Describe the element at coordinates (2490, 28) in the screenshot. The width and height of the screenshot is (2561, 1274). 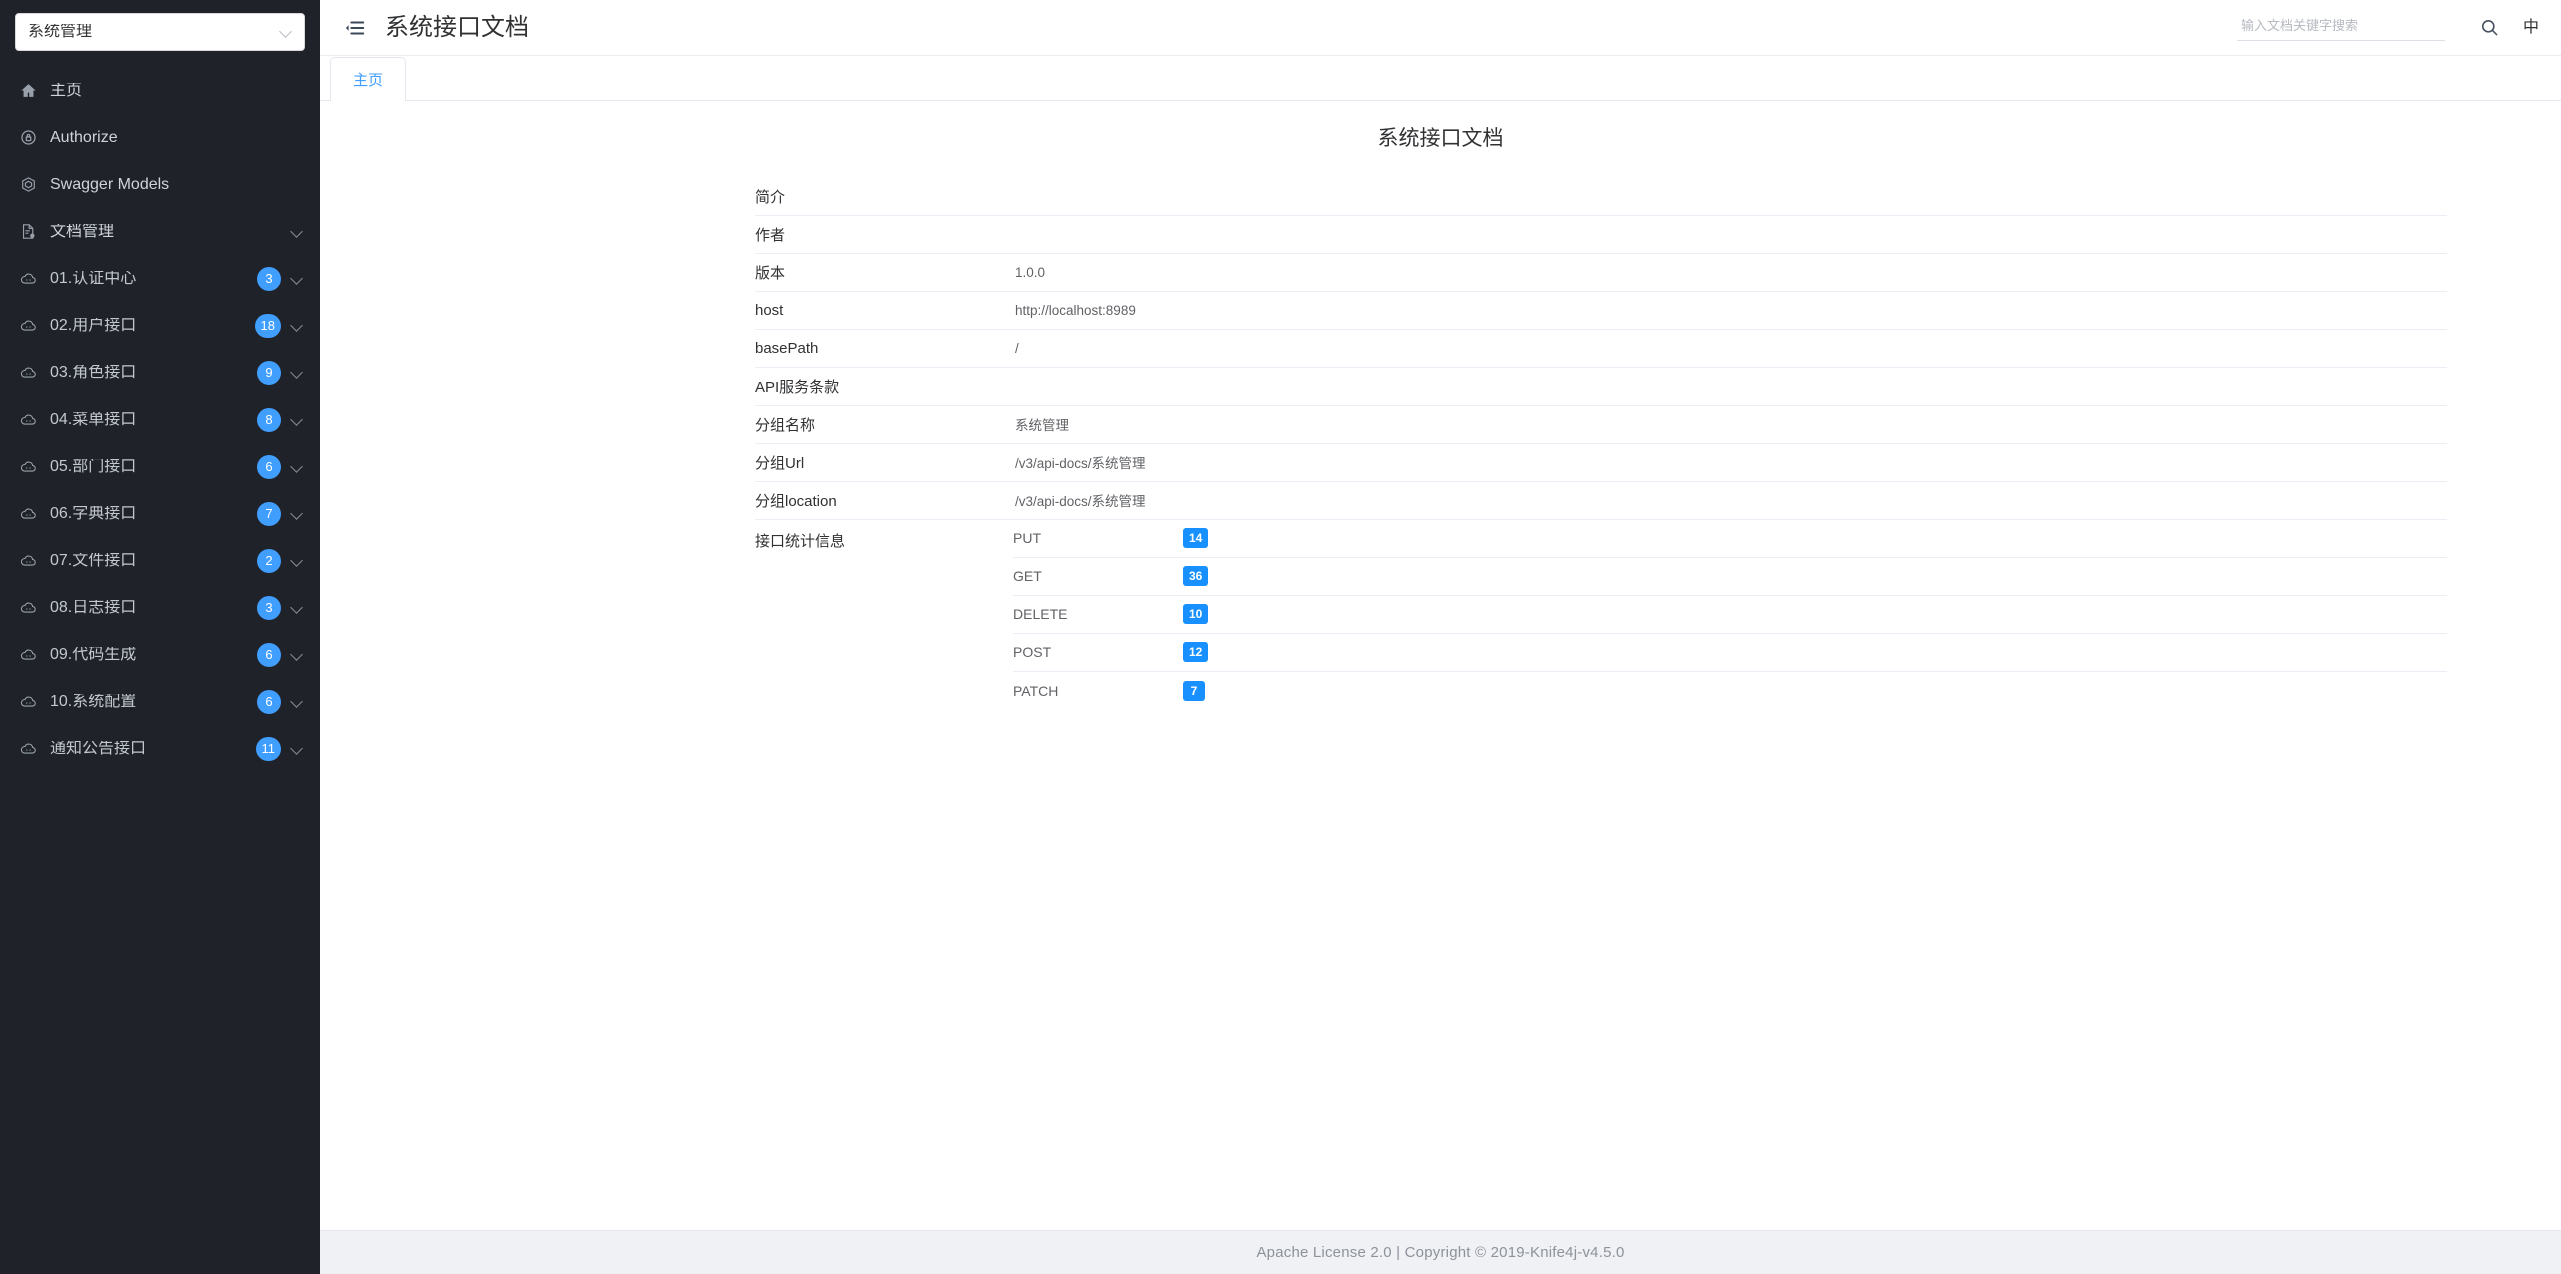
I see `search-icon` at that location.